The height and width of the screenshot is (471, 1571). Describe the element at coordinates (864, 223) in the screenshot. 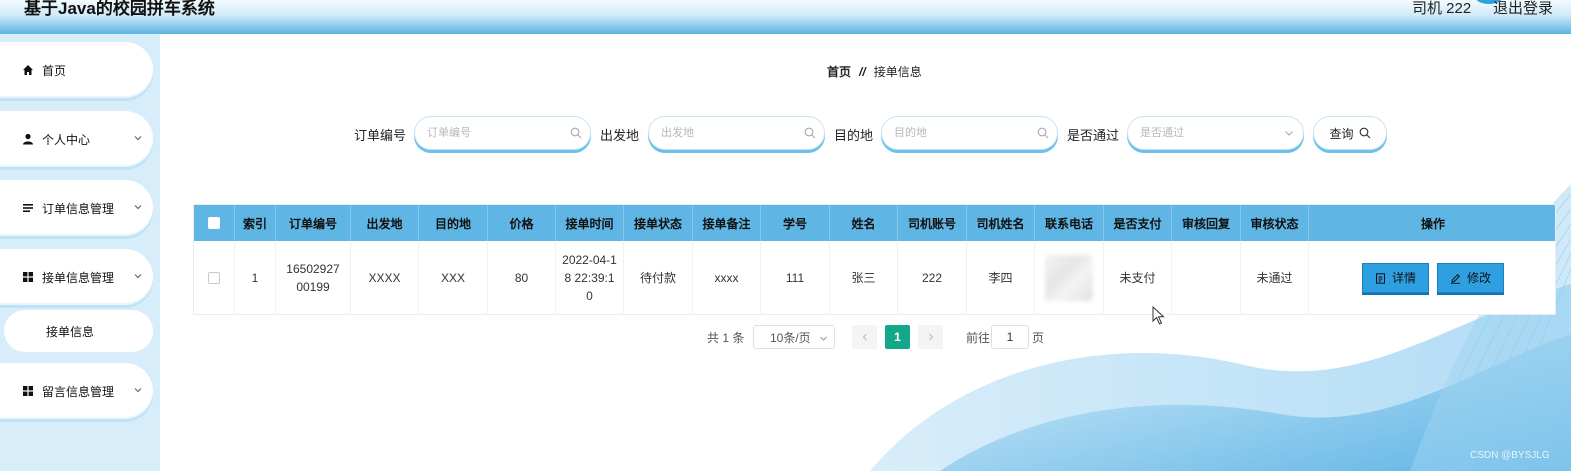

I see `column-header: 姓名` at that location.